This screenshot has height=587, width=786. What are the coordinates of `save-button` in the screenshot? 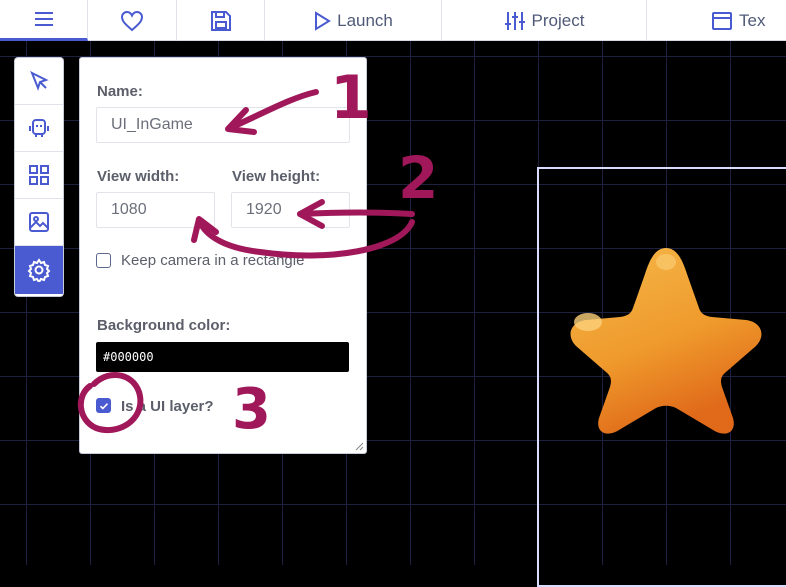 It's located at (221, 20).